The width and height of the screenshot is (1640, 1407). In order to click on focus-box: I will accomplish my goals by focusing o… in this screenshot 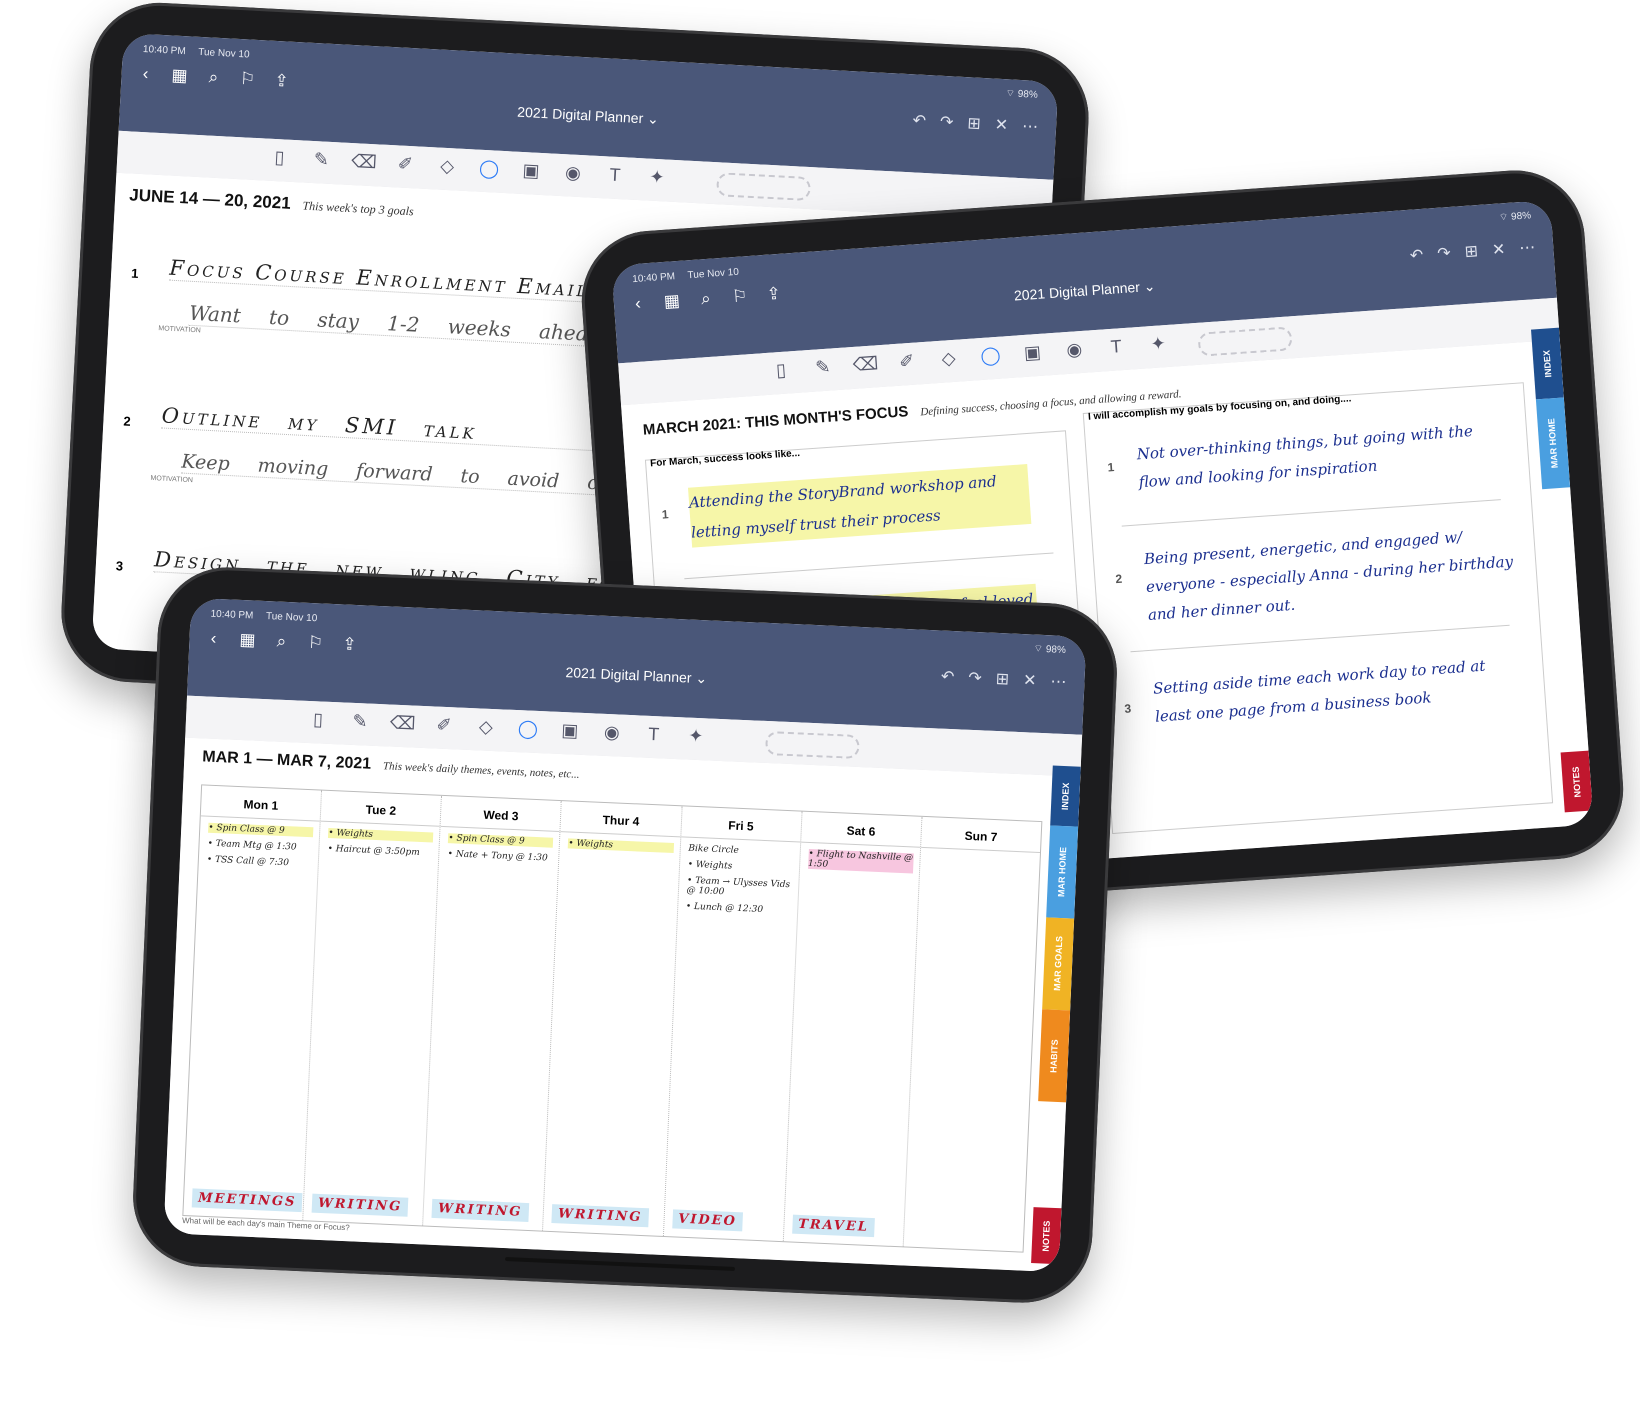, I will do `click(1318, 608)`.